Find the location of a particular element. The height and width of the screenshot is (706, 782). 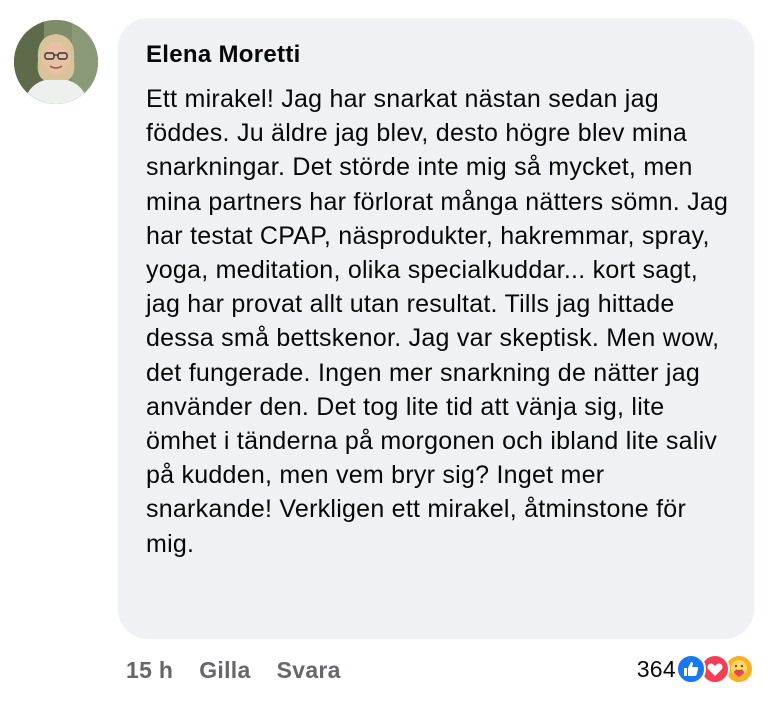

like-button: Gilla is located at coordinates (224, 670).